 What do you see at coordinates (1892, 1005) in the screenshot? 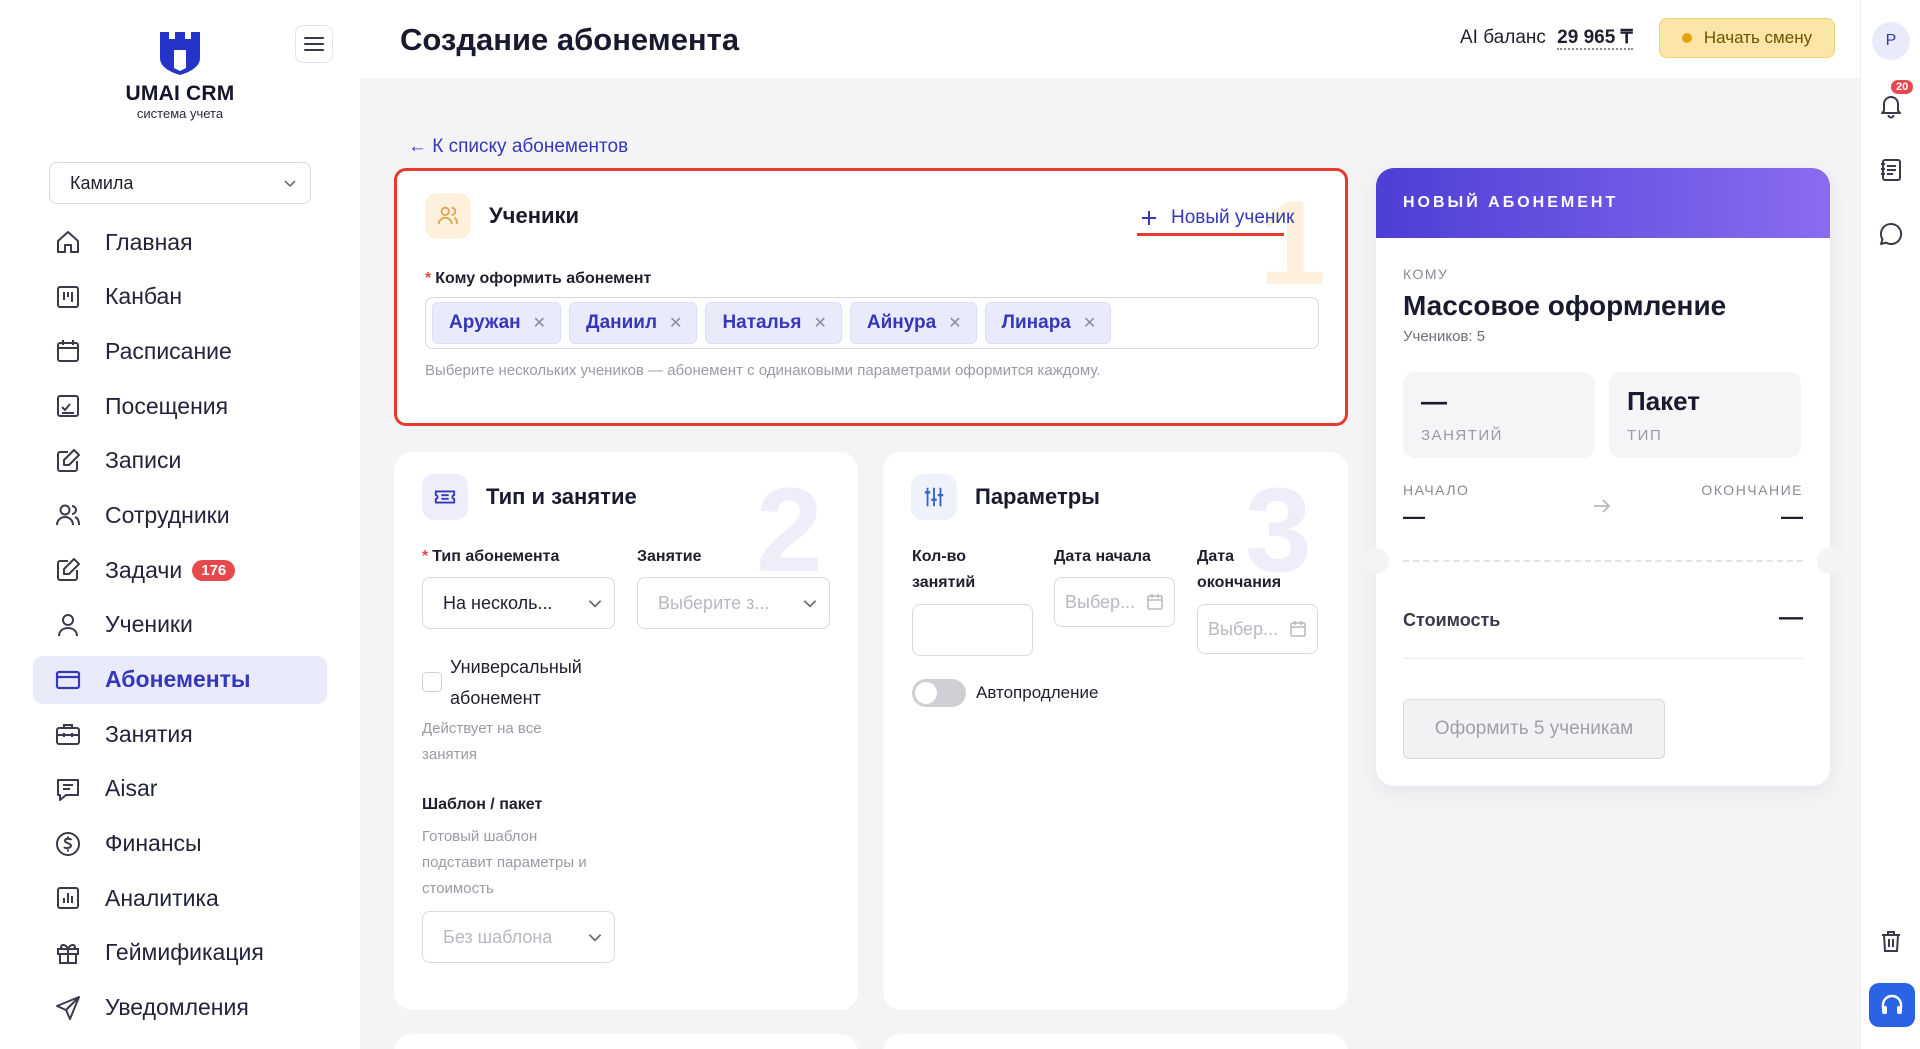
I see `support-button` at bounding box center [1892, 1005].